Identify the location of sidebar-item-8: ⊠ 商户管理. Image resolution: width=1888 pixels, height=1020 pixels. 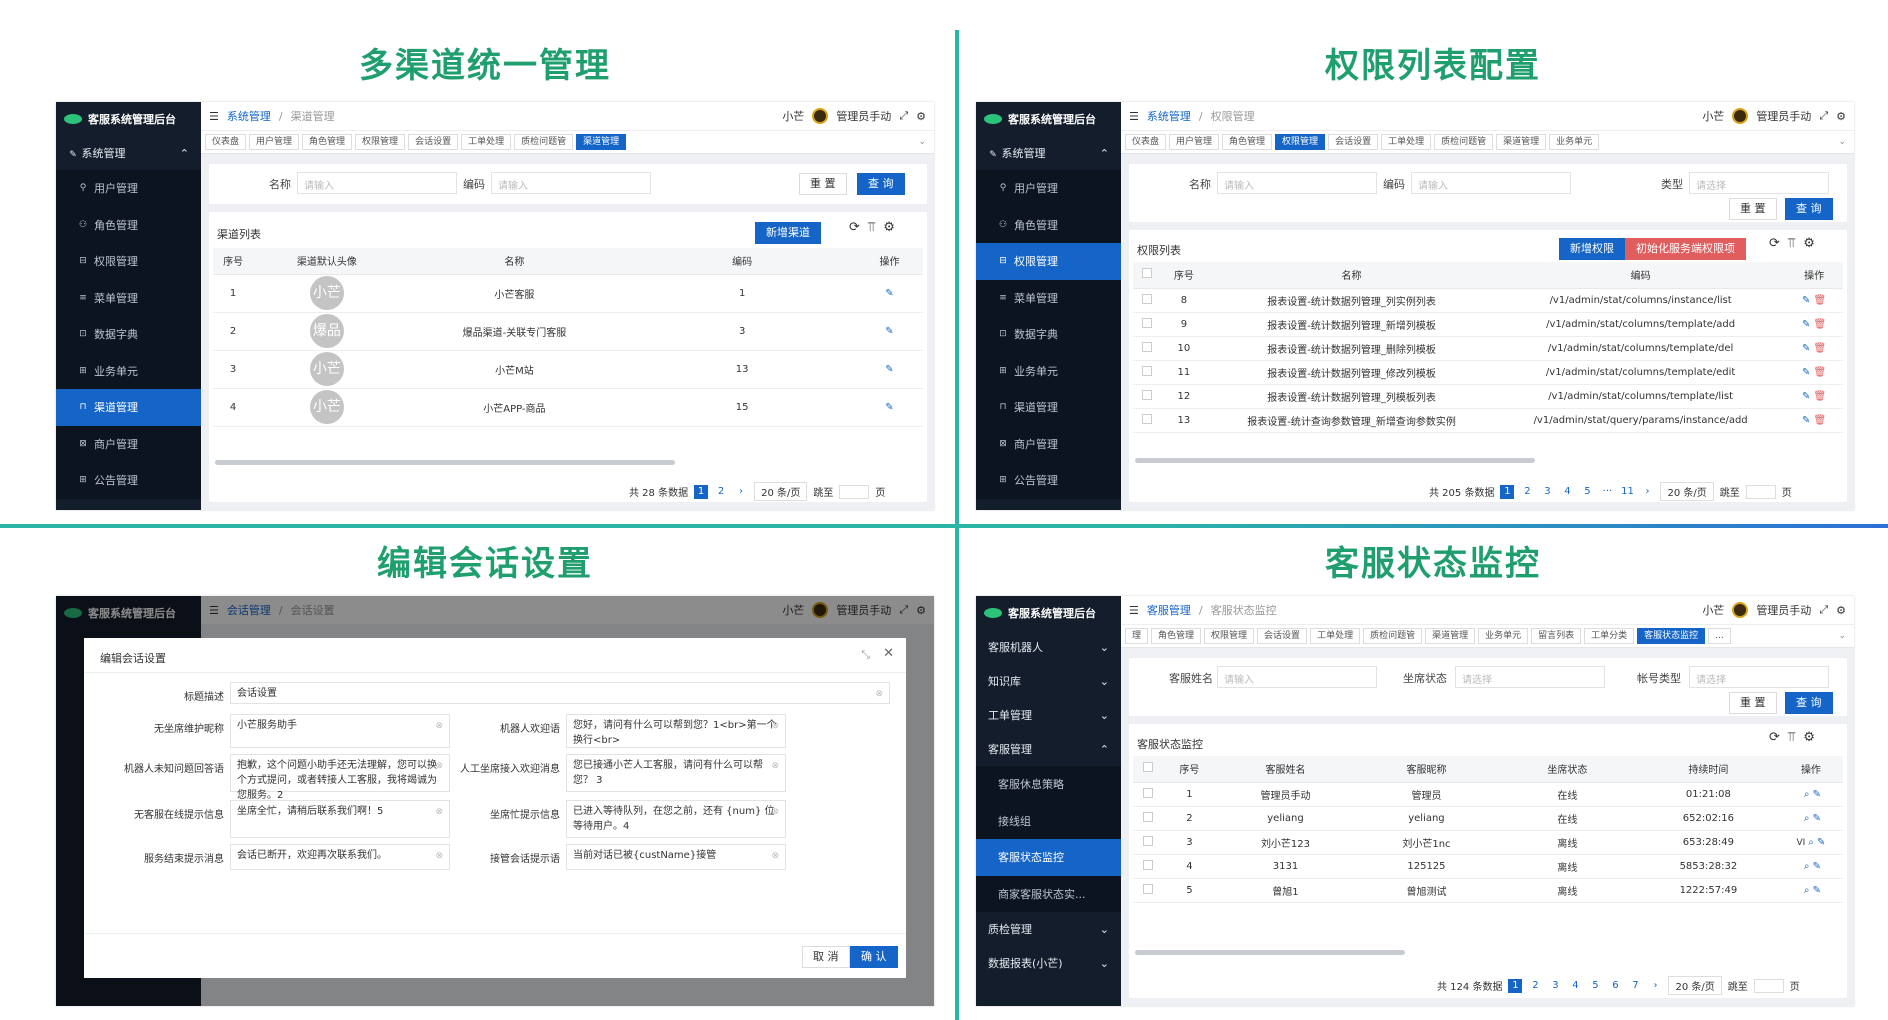
(1048, 443).